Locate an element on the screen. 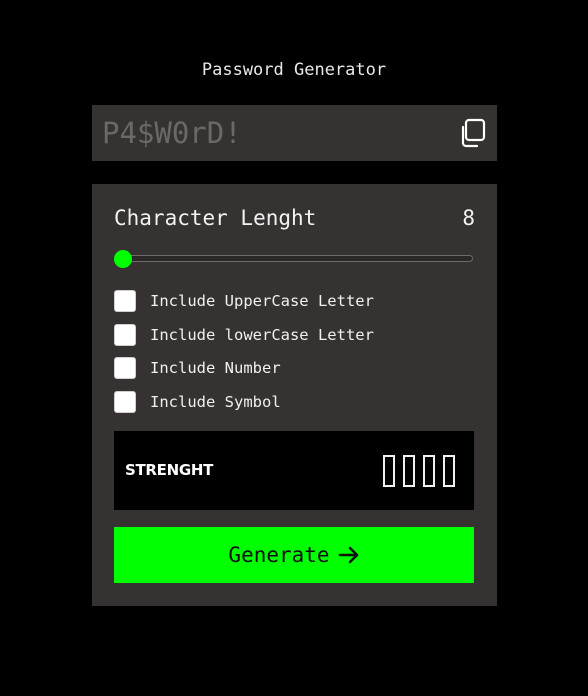 This screenshot has width=588, height=696. symbol-checkbox is located at coordinates (125, 402).